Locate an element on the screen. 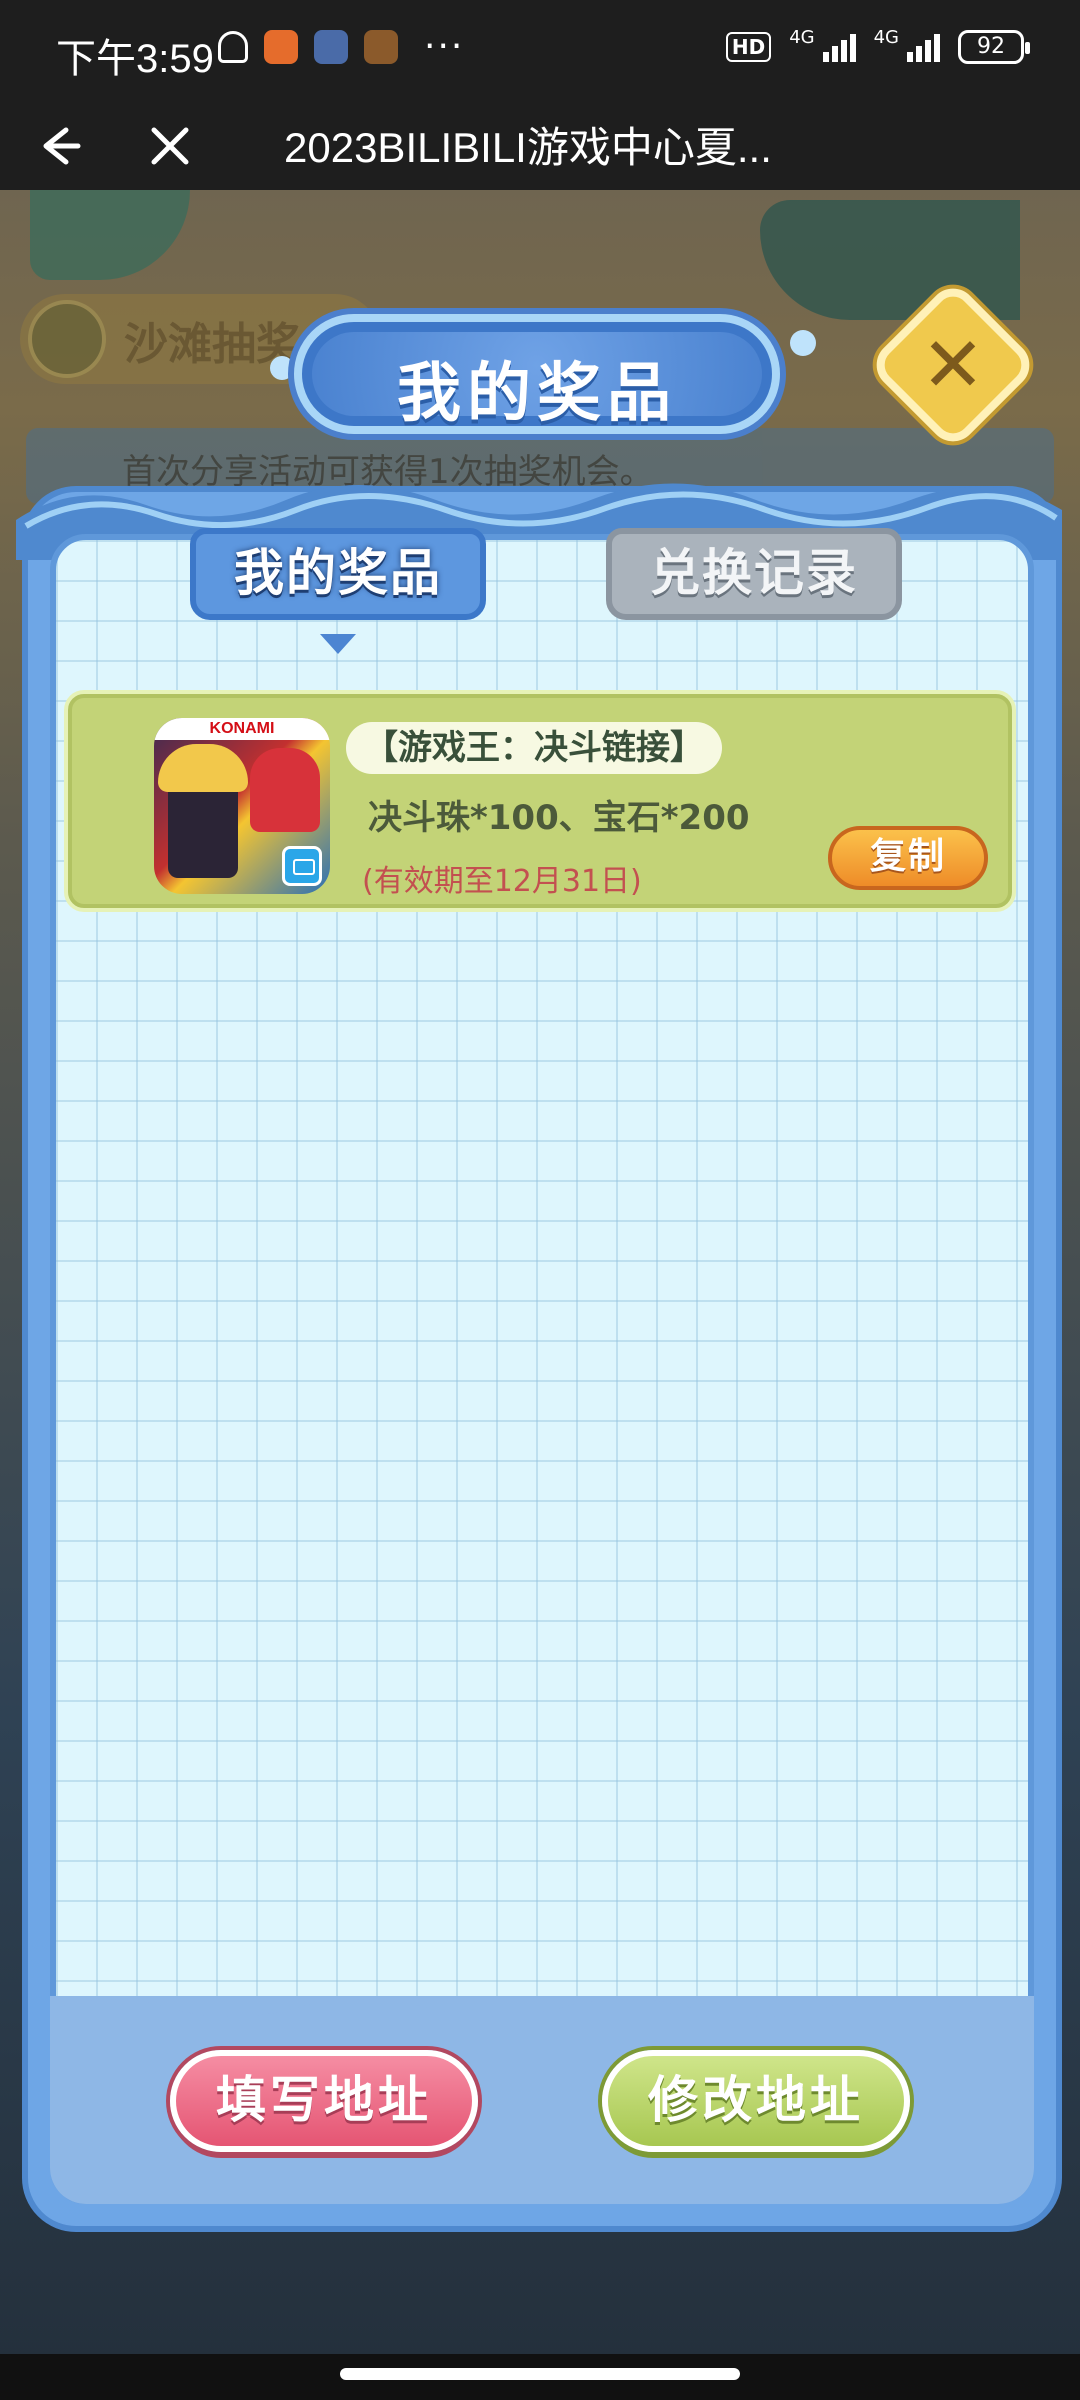 Image resolution: width=1080 pixels, height=2400 pixels. edit-address-button: 修改地址 is located at coordinates (756, 2101).